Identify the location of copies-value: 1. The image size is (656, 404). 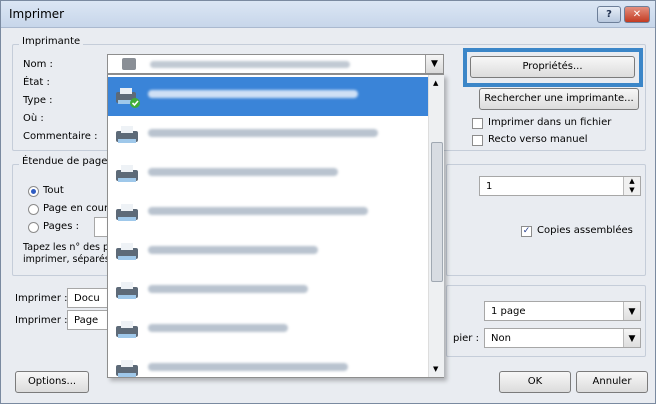
(489, 186).